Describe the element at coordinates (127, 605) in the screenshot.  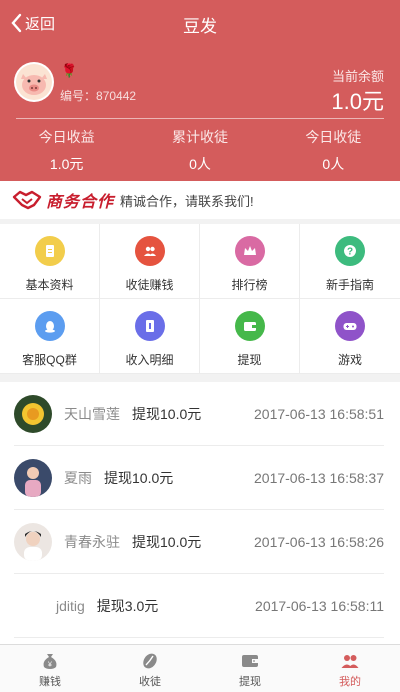
I see `withdraw-amount: 提现3.0元` at that location.